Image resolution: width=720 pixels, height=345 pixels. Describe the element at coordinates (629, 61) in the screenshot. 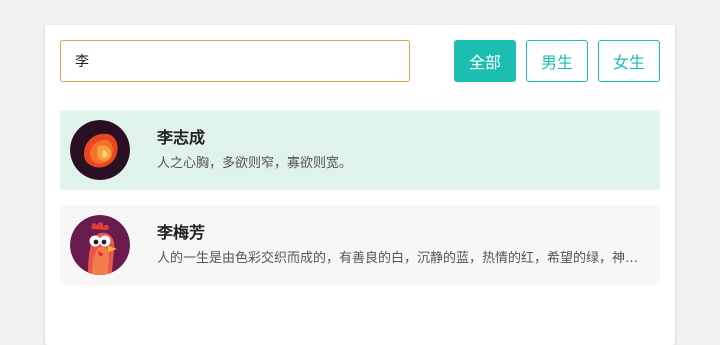

I see `filter-female-button: 女生` at that location.